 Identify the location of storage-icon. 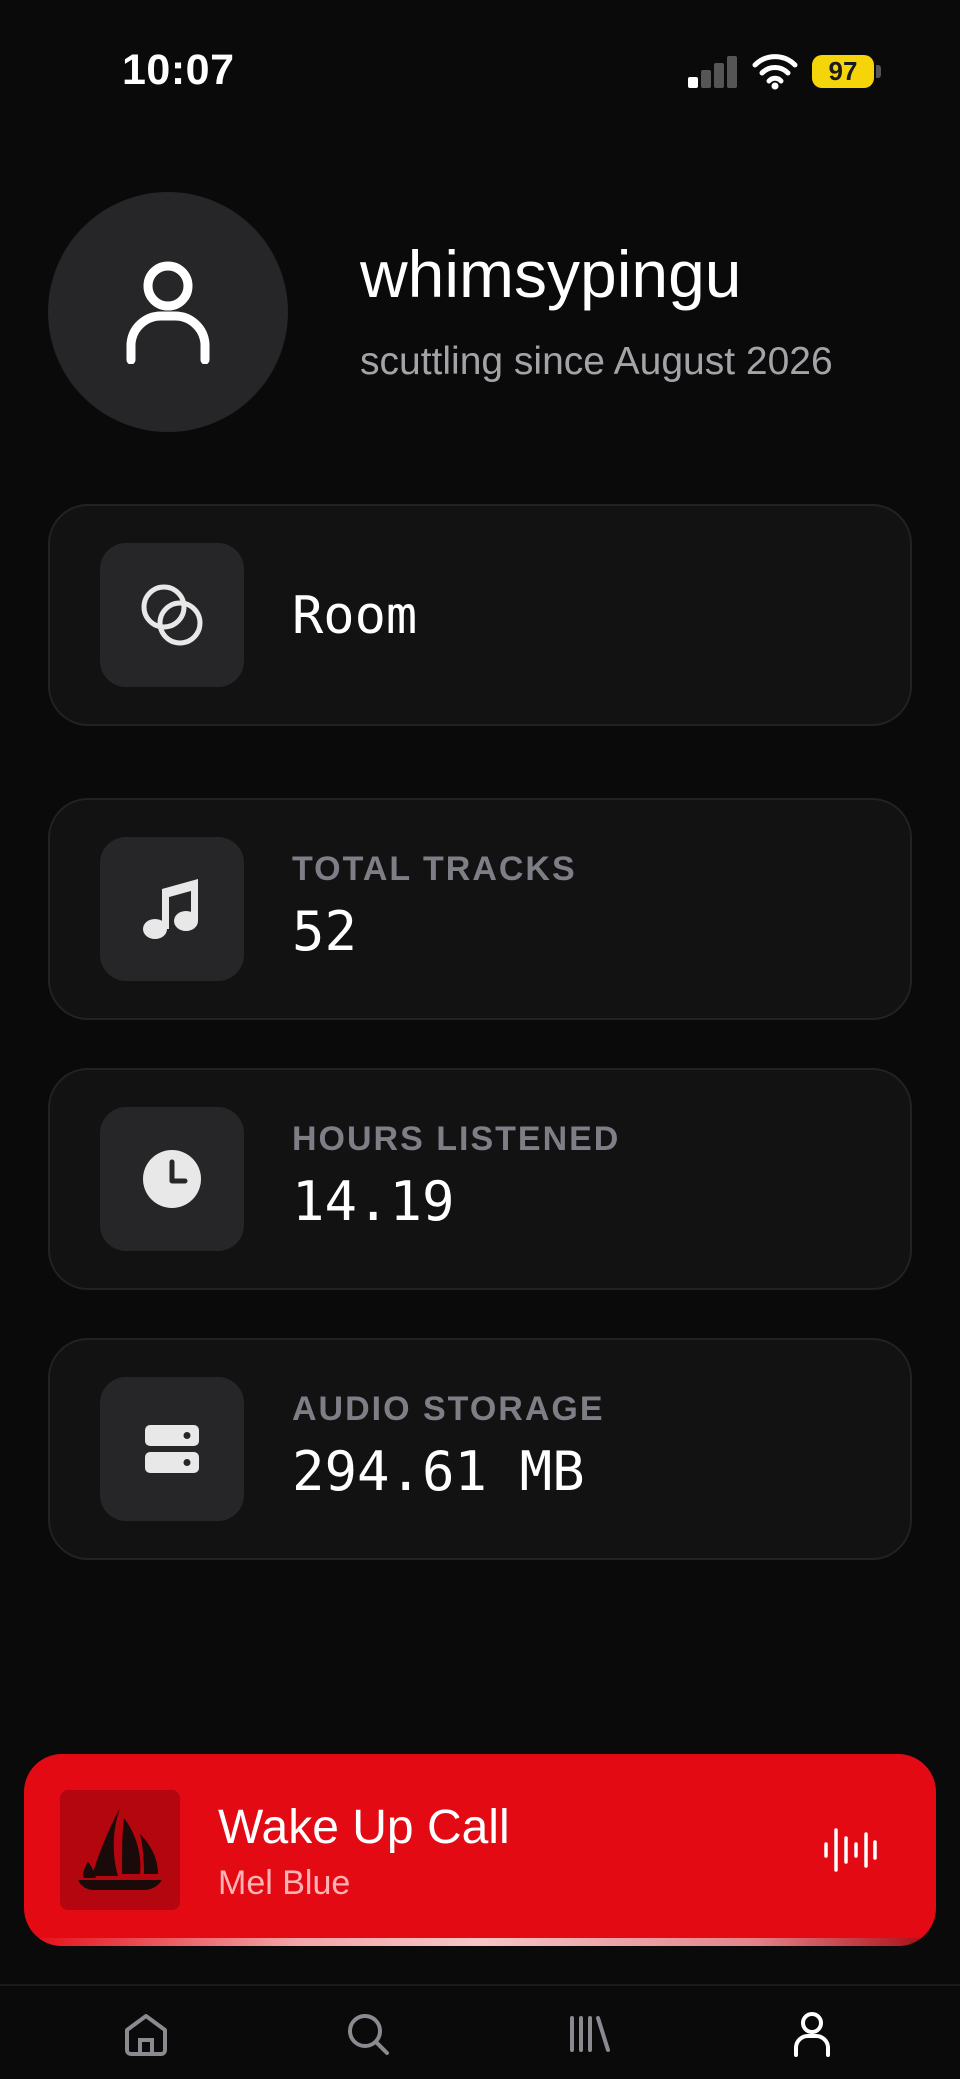
(172, 1449).